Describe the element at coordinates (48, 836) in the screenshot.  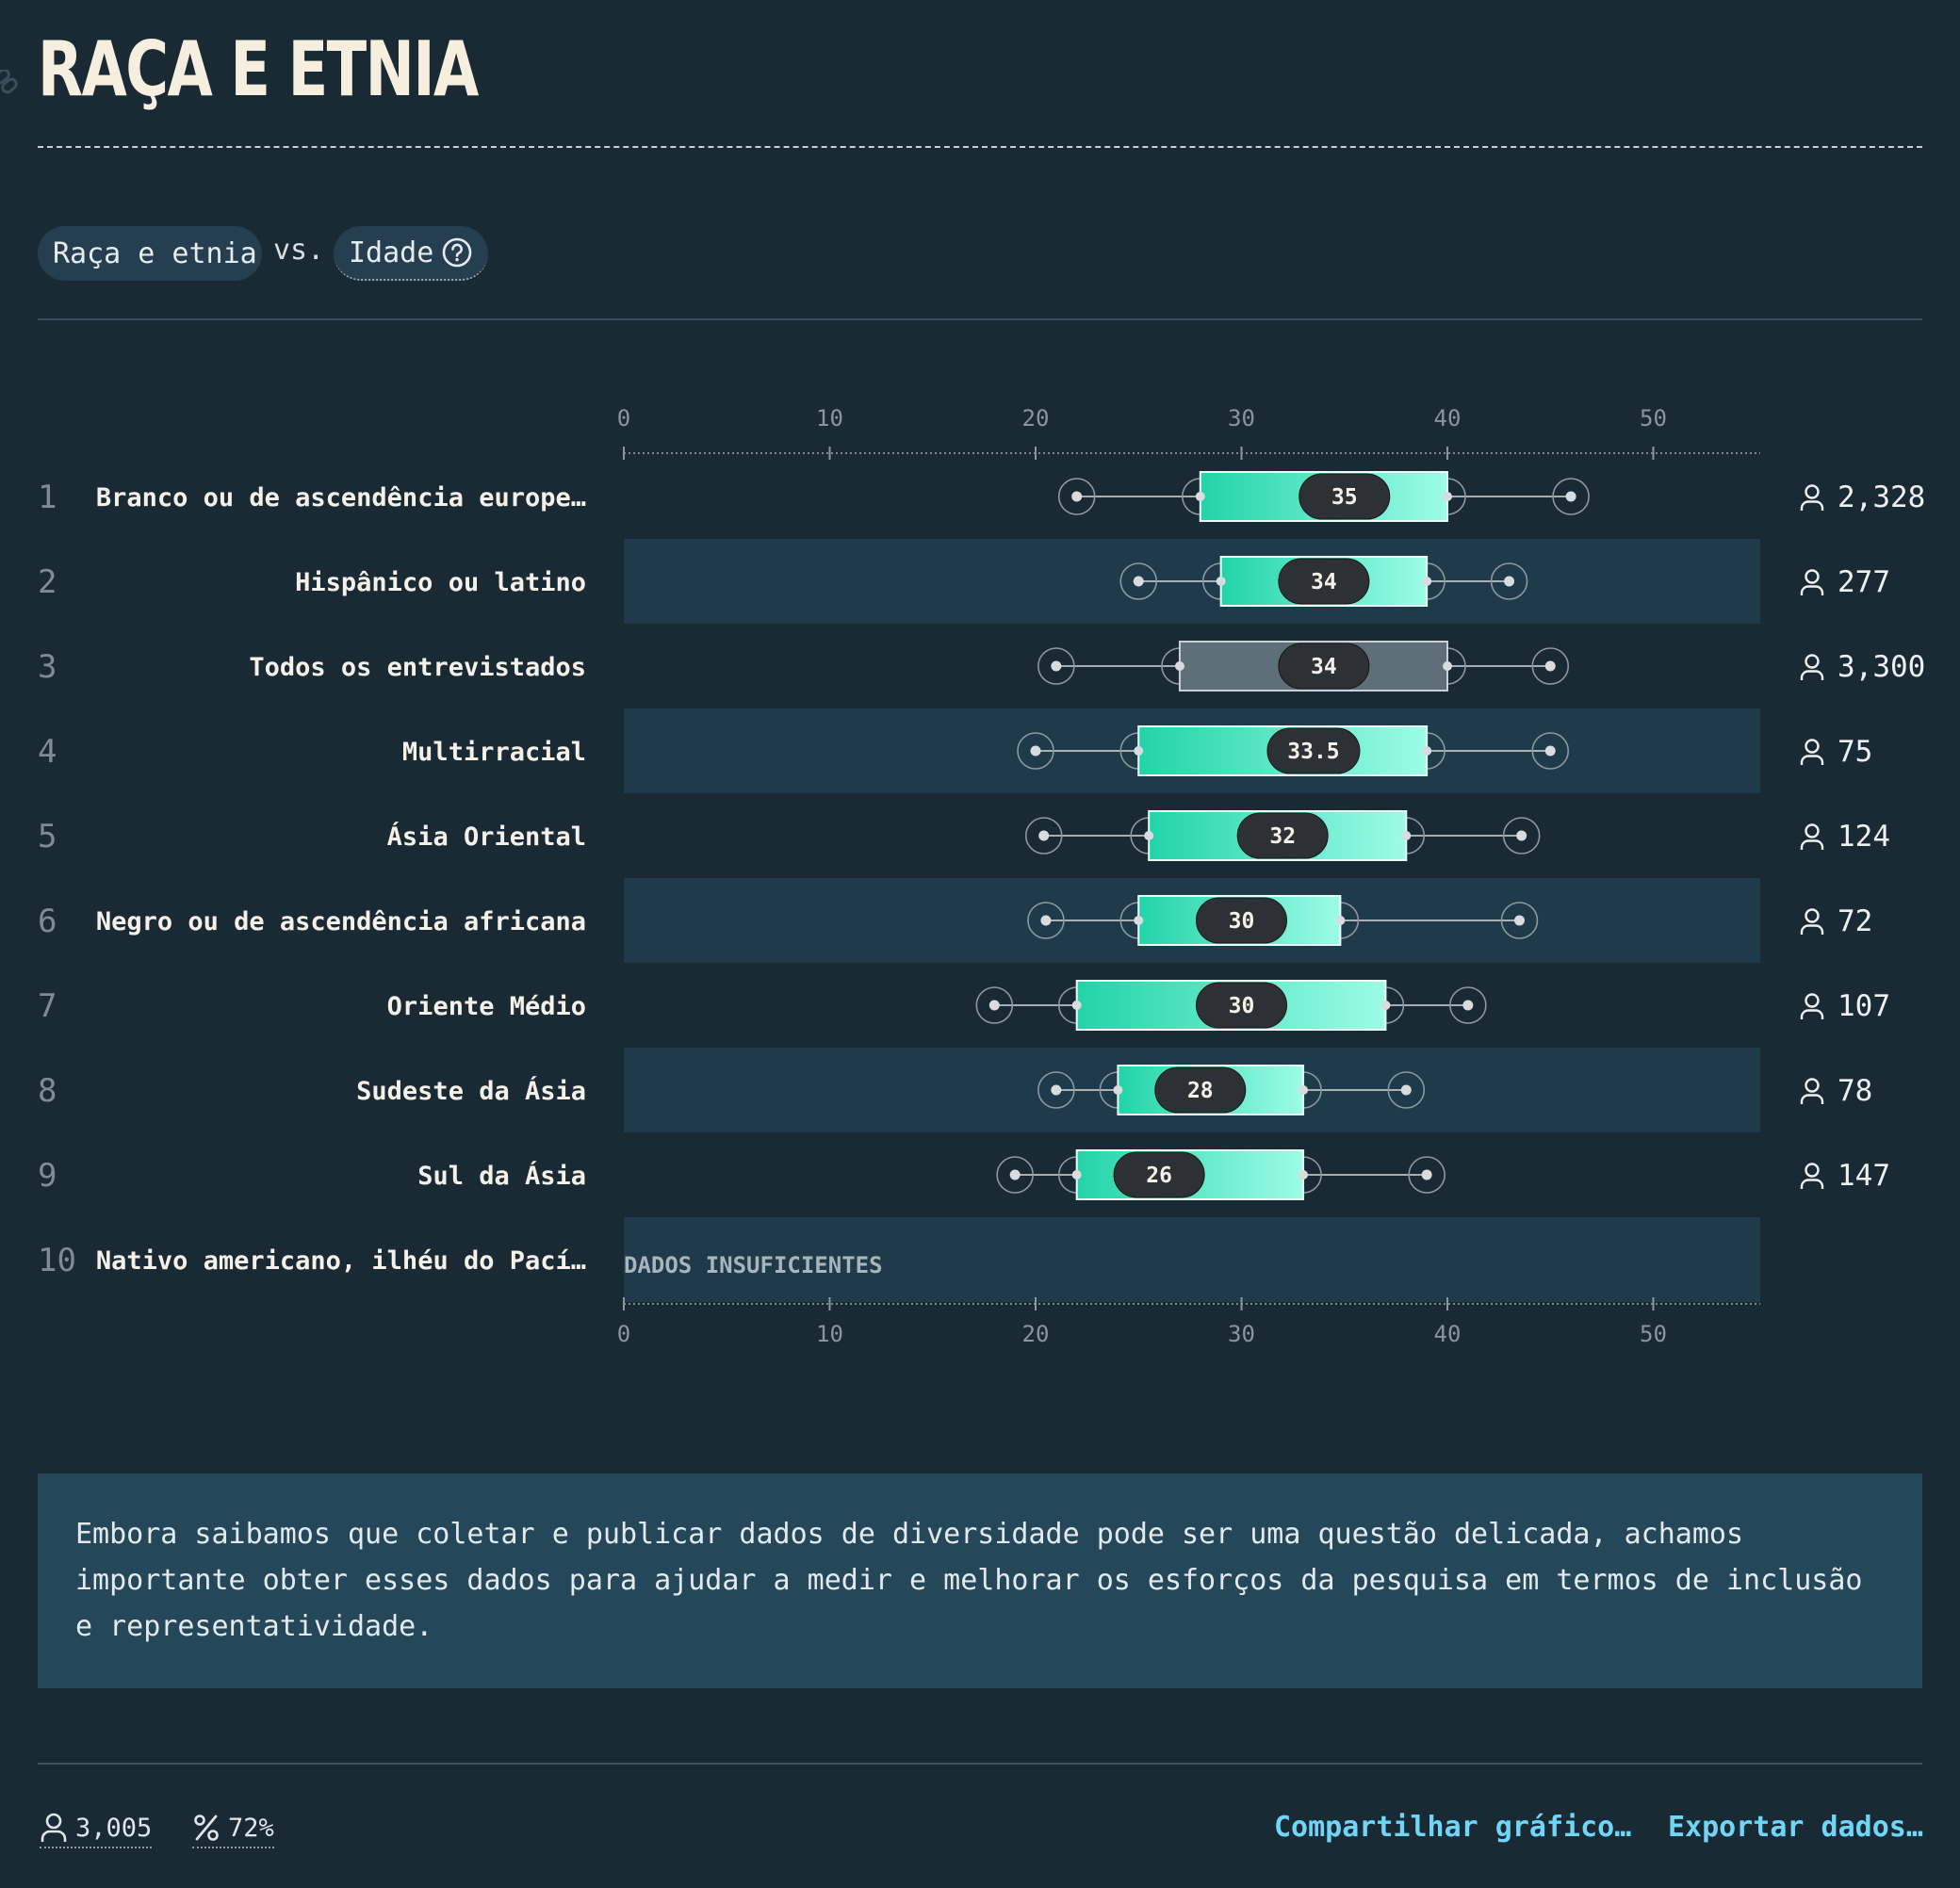
I see `row-rank: 5` at that location.